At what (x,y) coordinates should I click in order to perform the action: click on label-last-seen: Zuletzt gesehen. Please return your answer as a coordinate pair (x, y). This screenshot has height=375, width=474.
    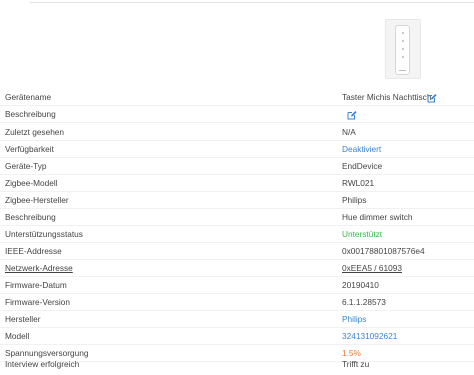
    Looking at the image, I should click on (35, 132).